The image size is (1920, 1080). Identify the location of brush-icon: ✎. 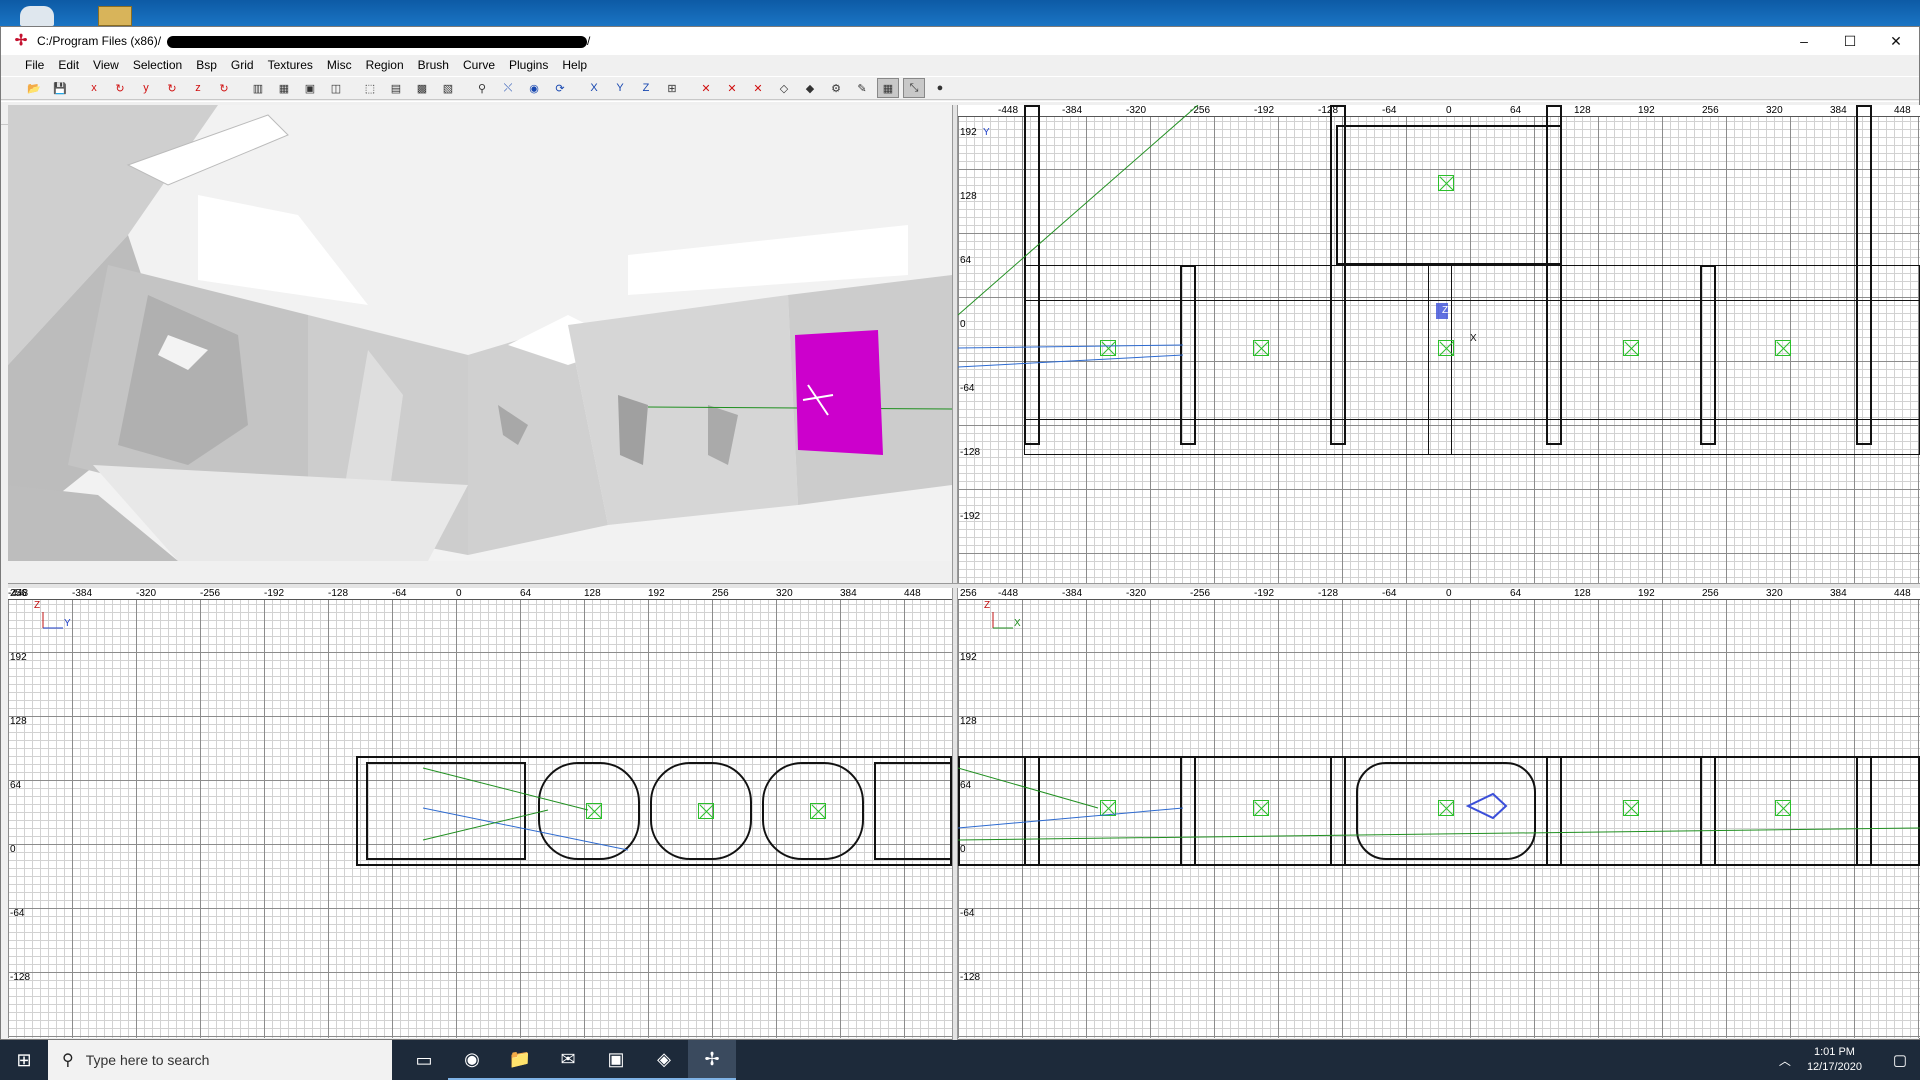
(862, 88).